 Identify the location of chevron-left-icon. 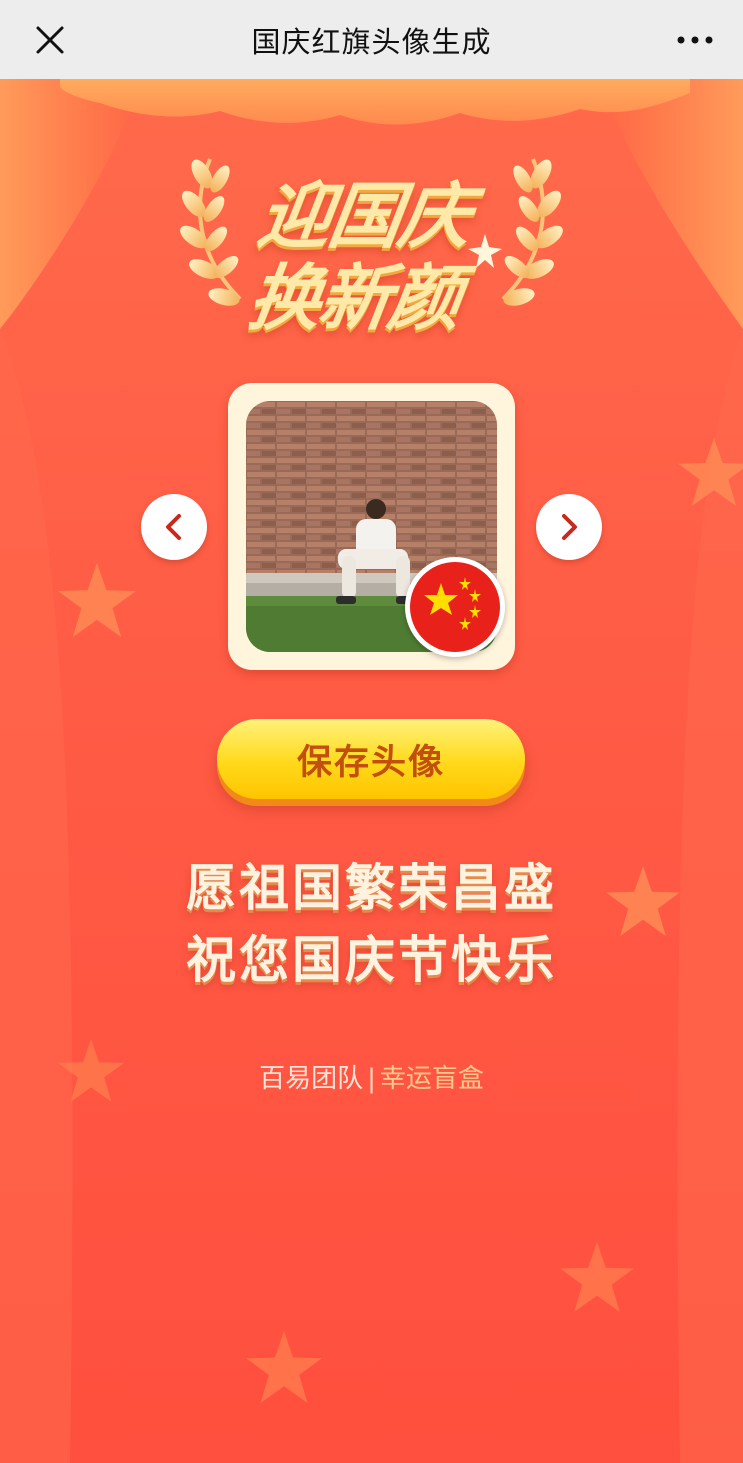
(173, 527).